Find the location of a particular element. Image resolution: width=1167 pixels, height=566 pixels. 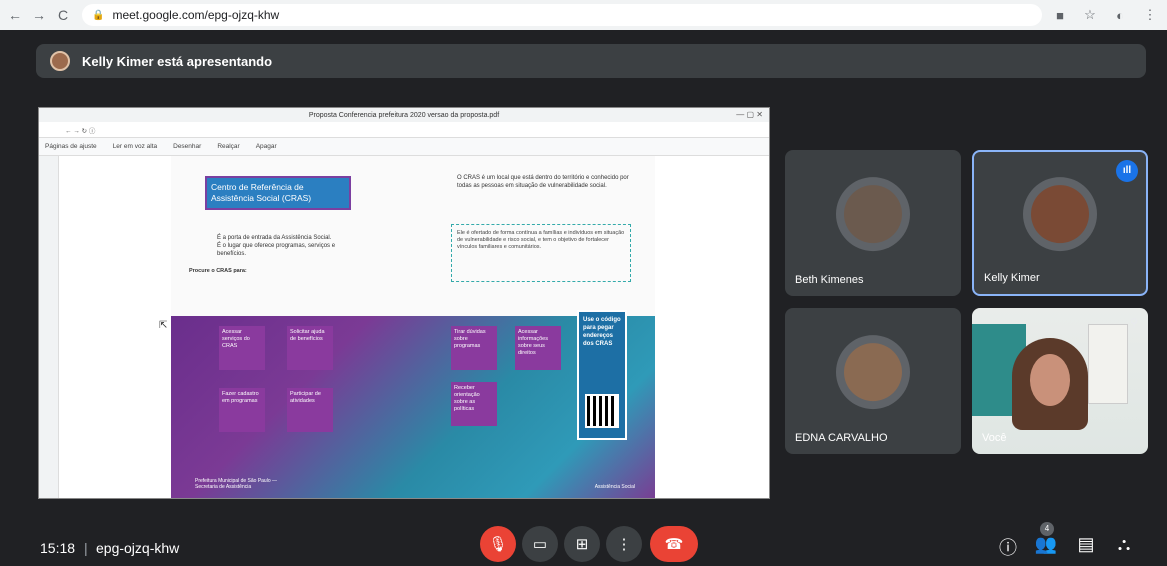

presenting-banner: Kelly Kimer está apresentando is located at coordinates (591, 61).